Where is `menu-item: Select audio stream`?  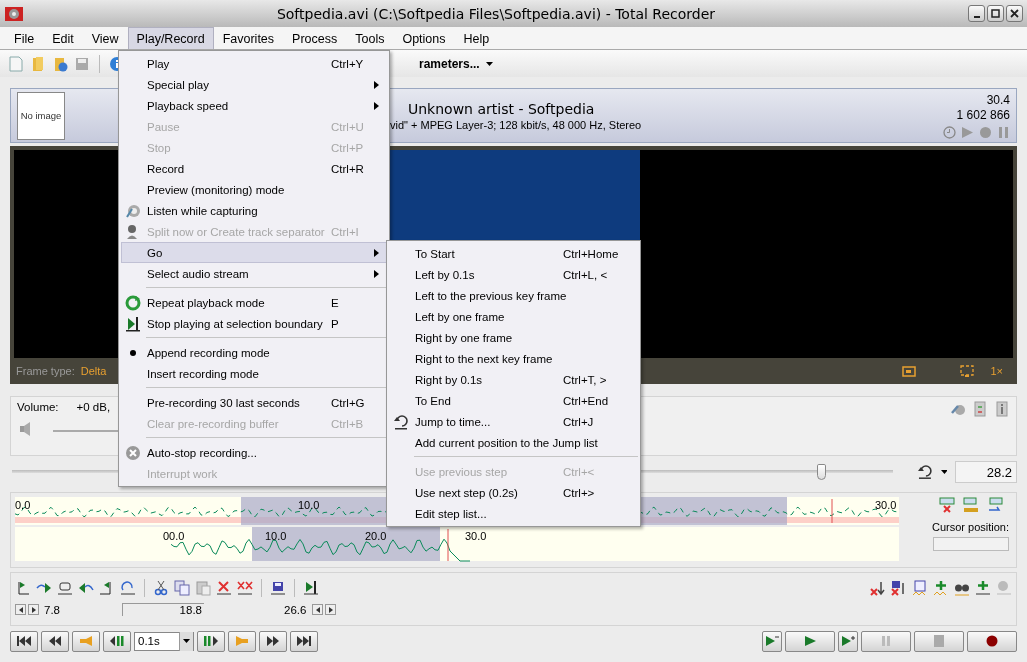 menu-item: Select audio stream is located at coordinates (254, 273).